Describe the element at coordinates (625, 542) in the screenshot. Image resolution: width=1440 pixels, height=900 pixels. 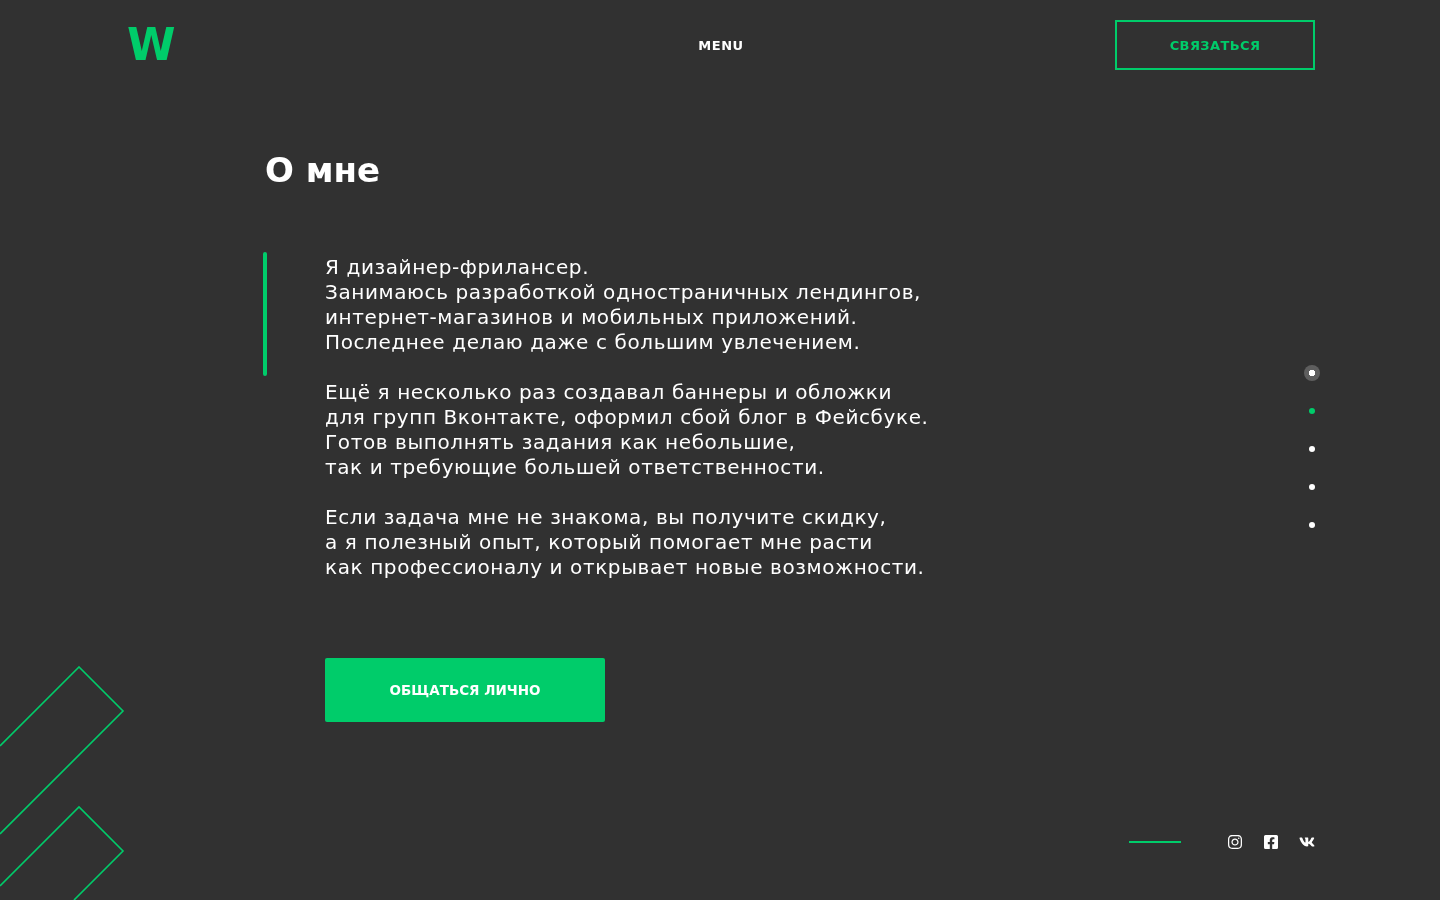
I see `paragraph: Если задача мне не знакома, вы получите скидку, а я полезный опыт, который помогает мне расти как профессионалу и открывает новые возможности.` at that location.